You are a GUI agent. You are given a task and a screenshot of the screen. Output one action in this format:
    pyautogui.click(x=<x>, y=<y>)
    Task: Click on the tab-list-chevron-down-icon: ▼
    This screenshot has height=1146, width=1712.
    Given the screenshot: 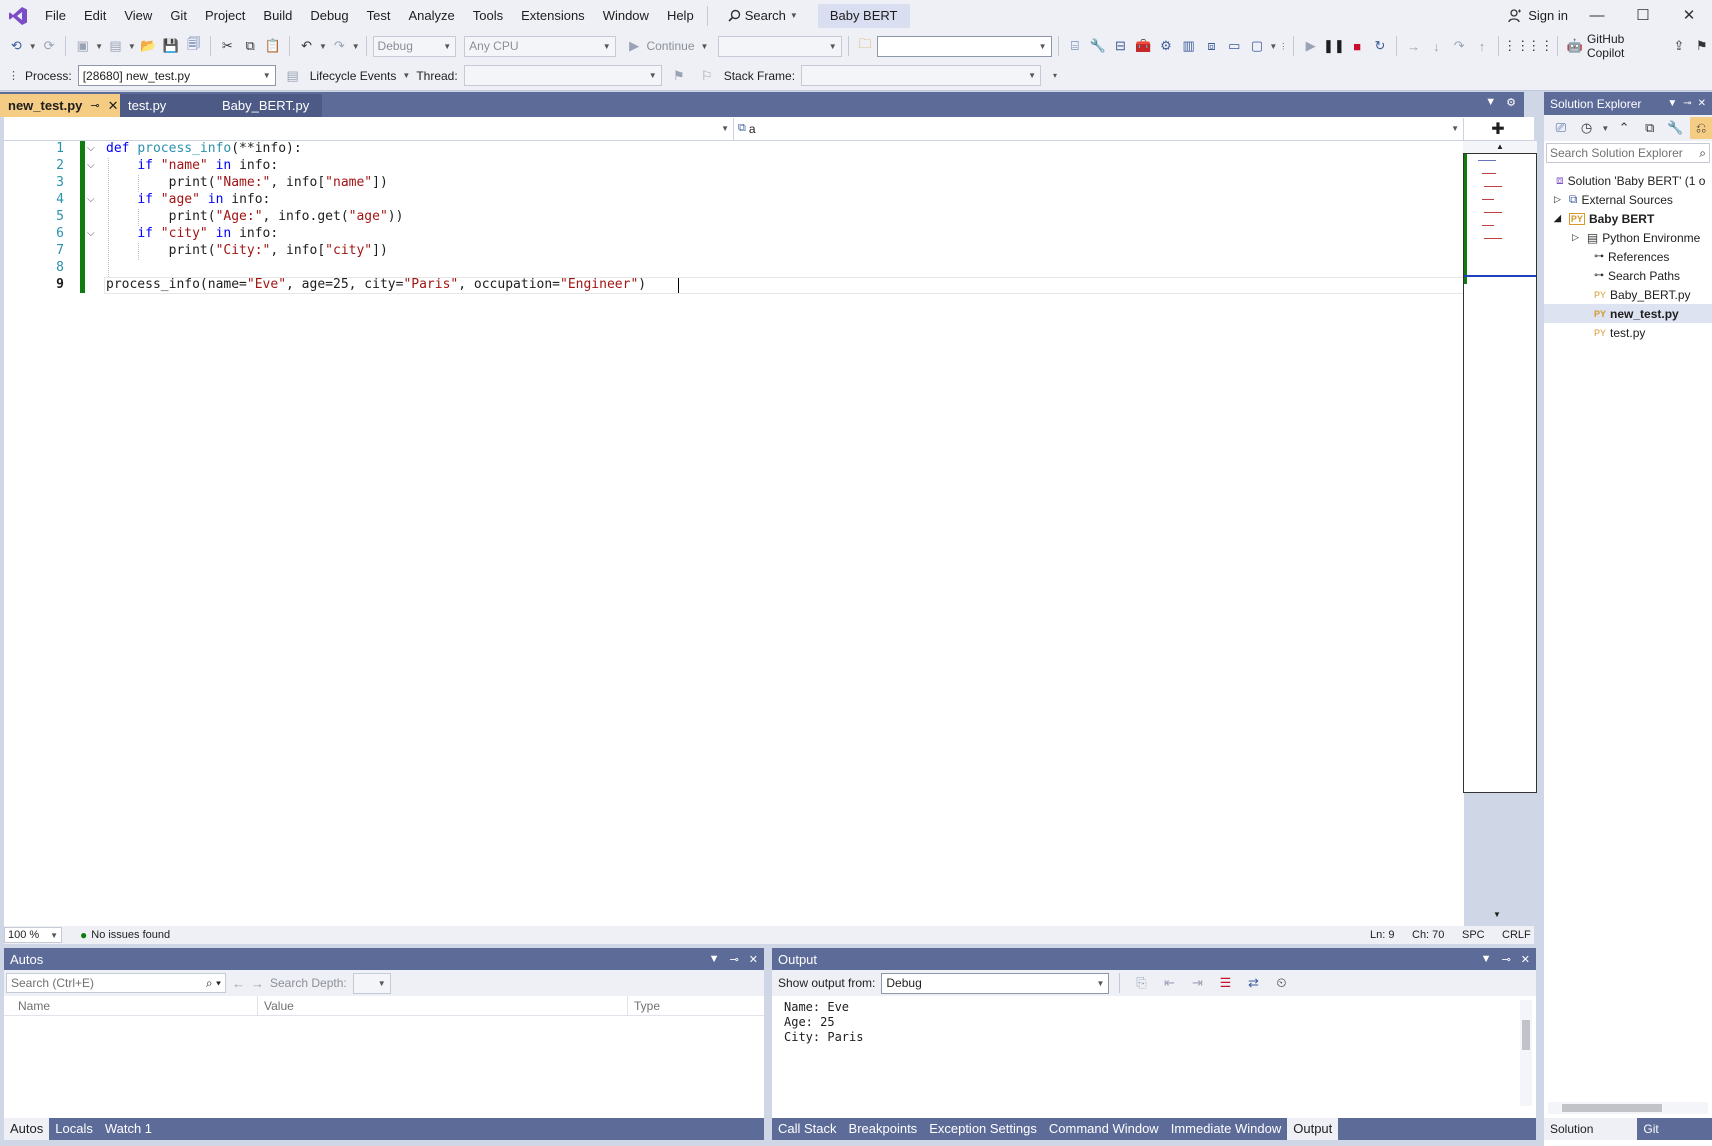 What is the action you would take?
    pyautogui.click(x=1490, y=102)
    